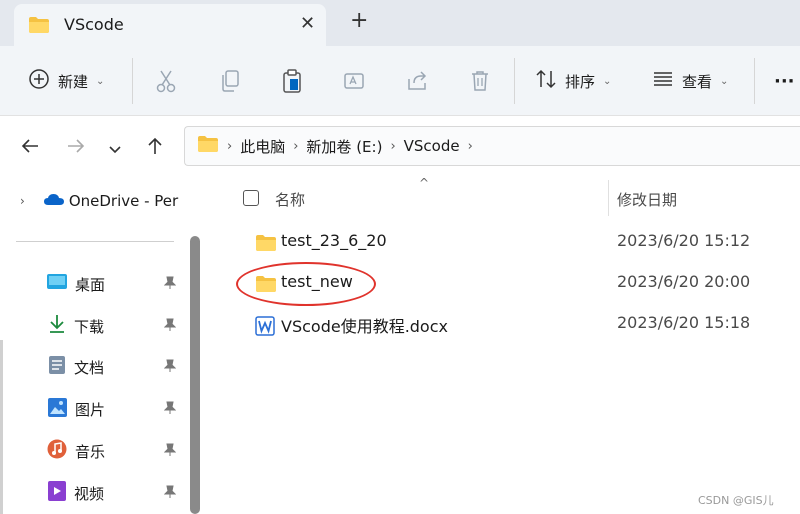 This screenshot has height=514, width=800. I want to click on sidebar-item-desktop: 桌面, so click(95, 284).